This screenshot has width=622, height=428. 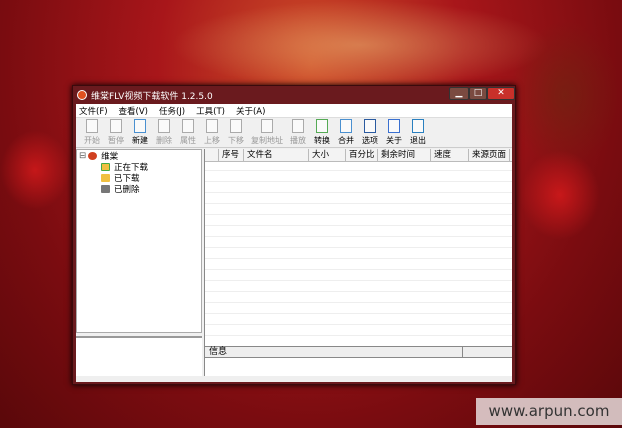 I want to click on toolbar-label: 关于, so click(x=394, y=140).